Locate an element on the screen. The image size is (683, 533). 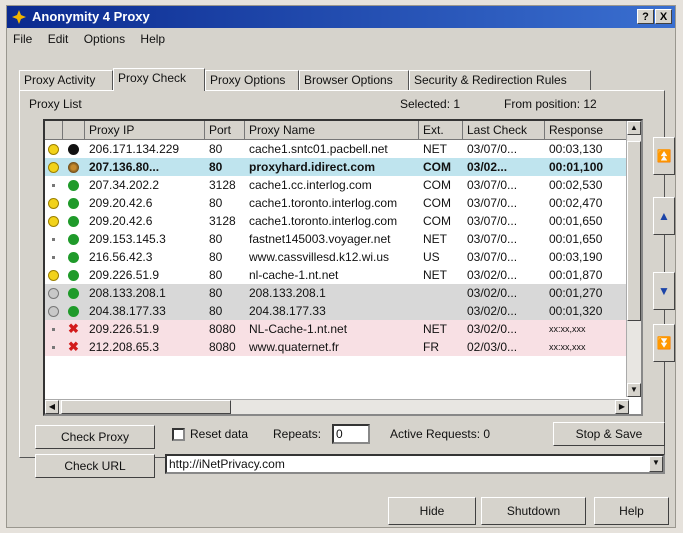
move-down-icon: ▼ is located at coordinates (664, 291).